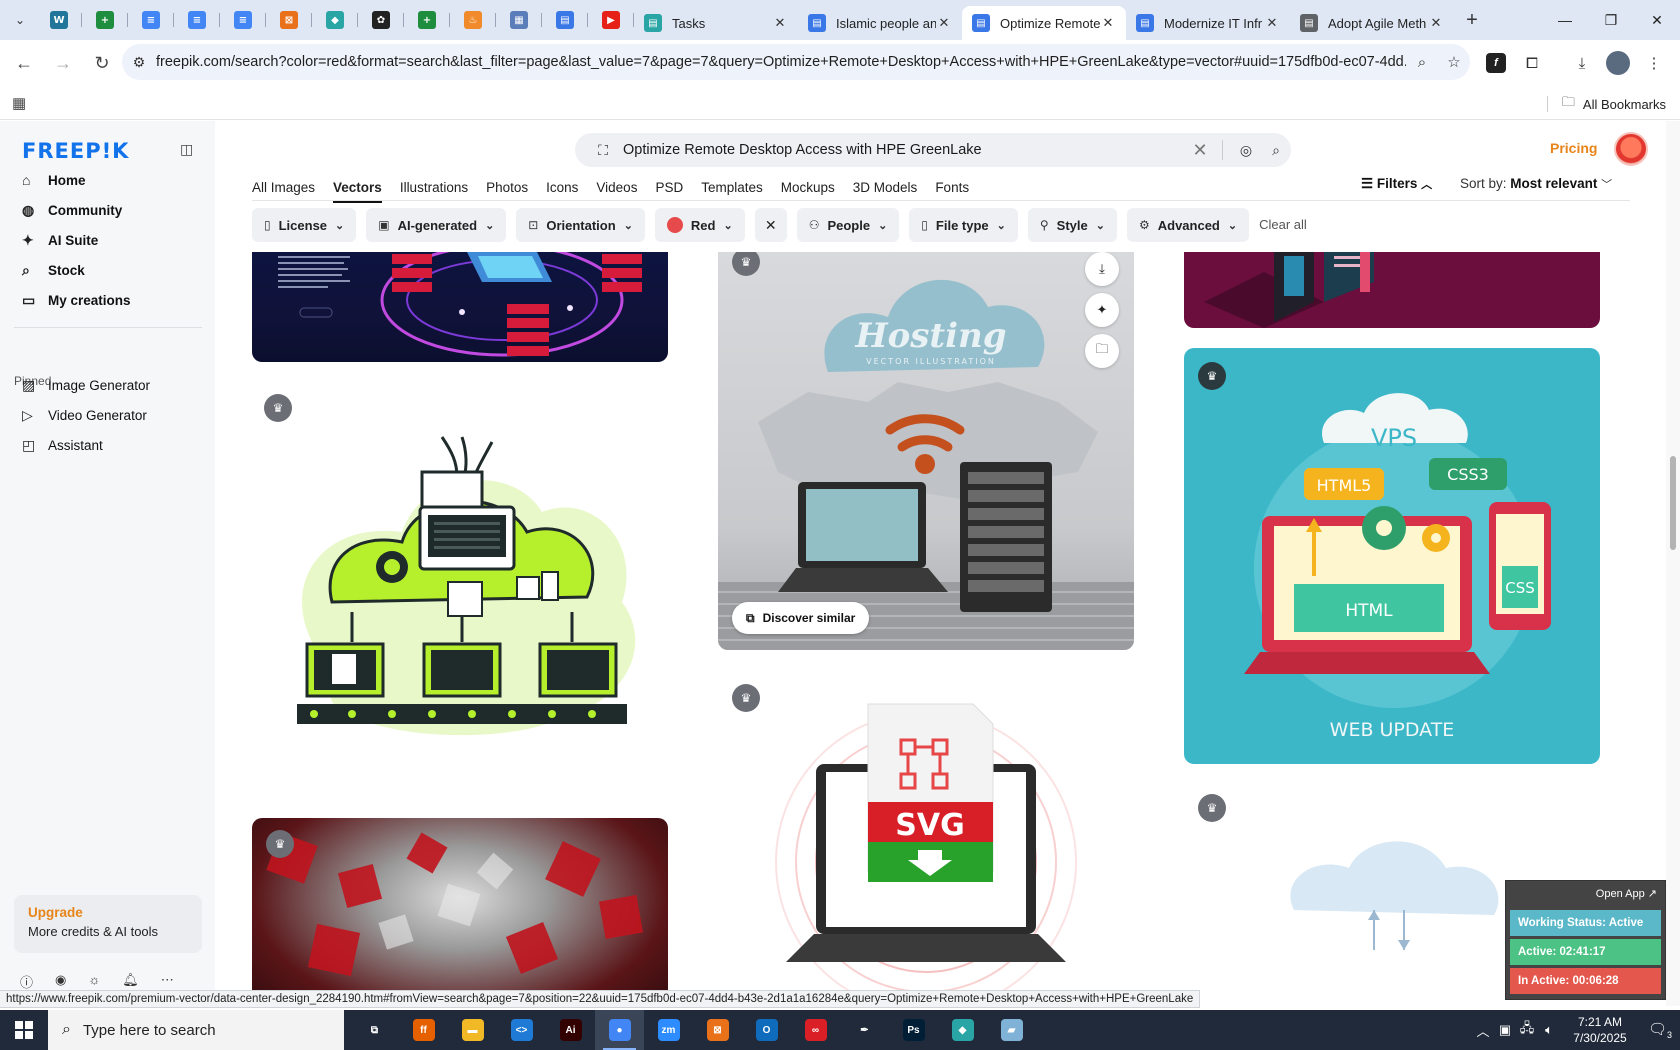  What do you see at coordinates (880, 23) in the screenshot?
I see `browser-tab: ▤ Islamic people an ✕` at bounding box center [880, 23].